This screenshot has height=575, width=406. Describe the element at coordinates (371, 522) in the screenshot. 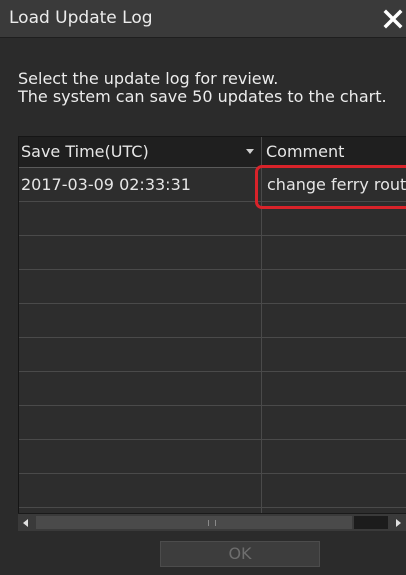

I see `scrollbar-thumb` at that location.